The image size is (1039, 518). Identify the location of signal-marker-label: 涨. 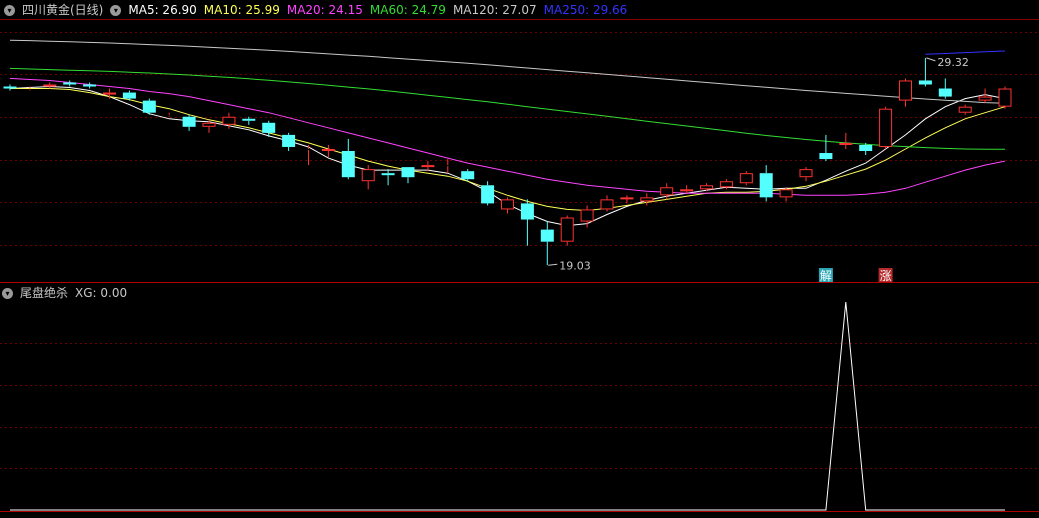
(886, 275).